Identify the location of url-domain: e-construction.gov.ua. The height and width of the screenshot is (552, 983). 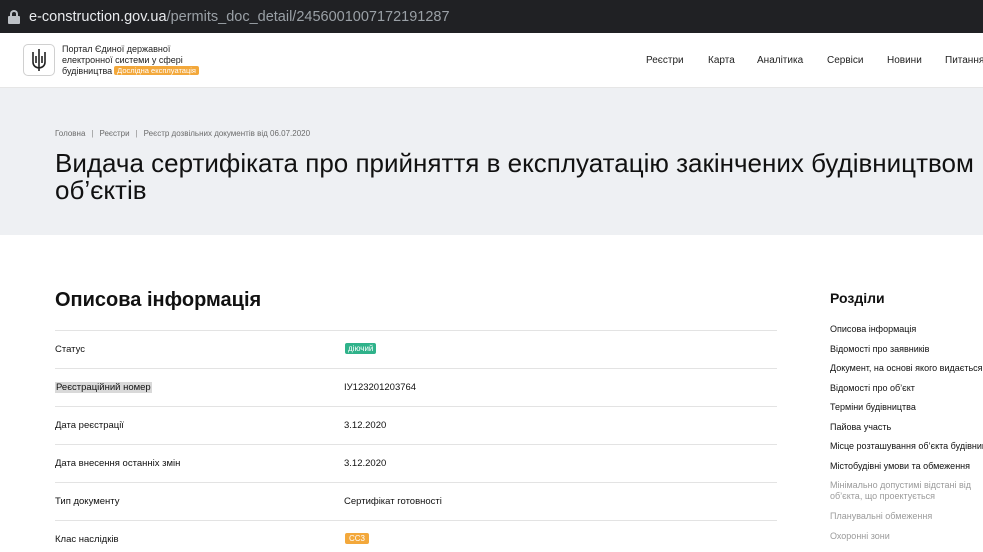
(98, 16).